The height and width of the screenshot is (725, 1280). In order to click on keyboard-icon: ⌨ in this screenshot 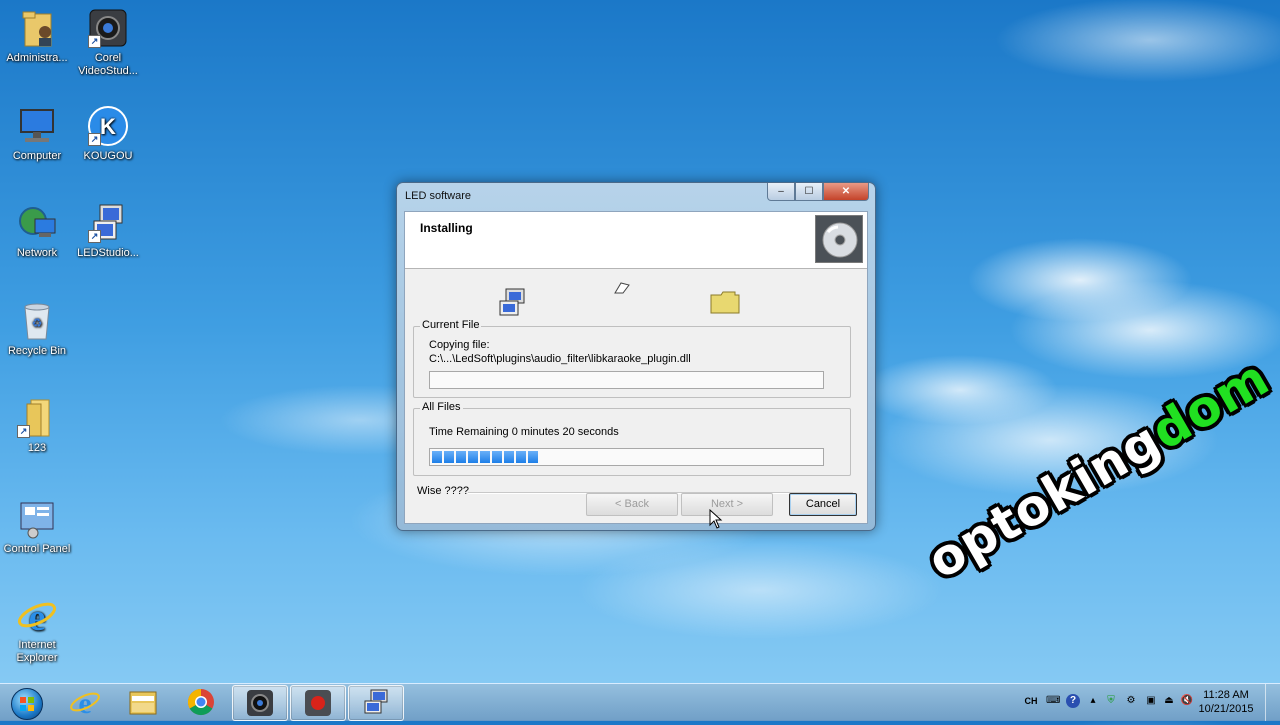, I will do `click(1053, 701)`.